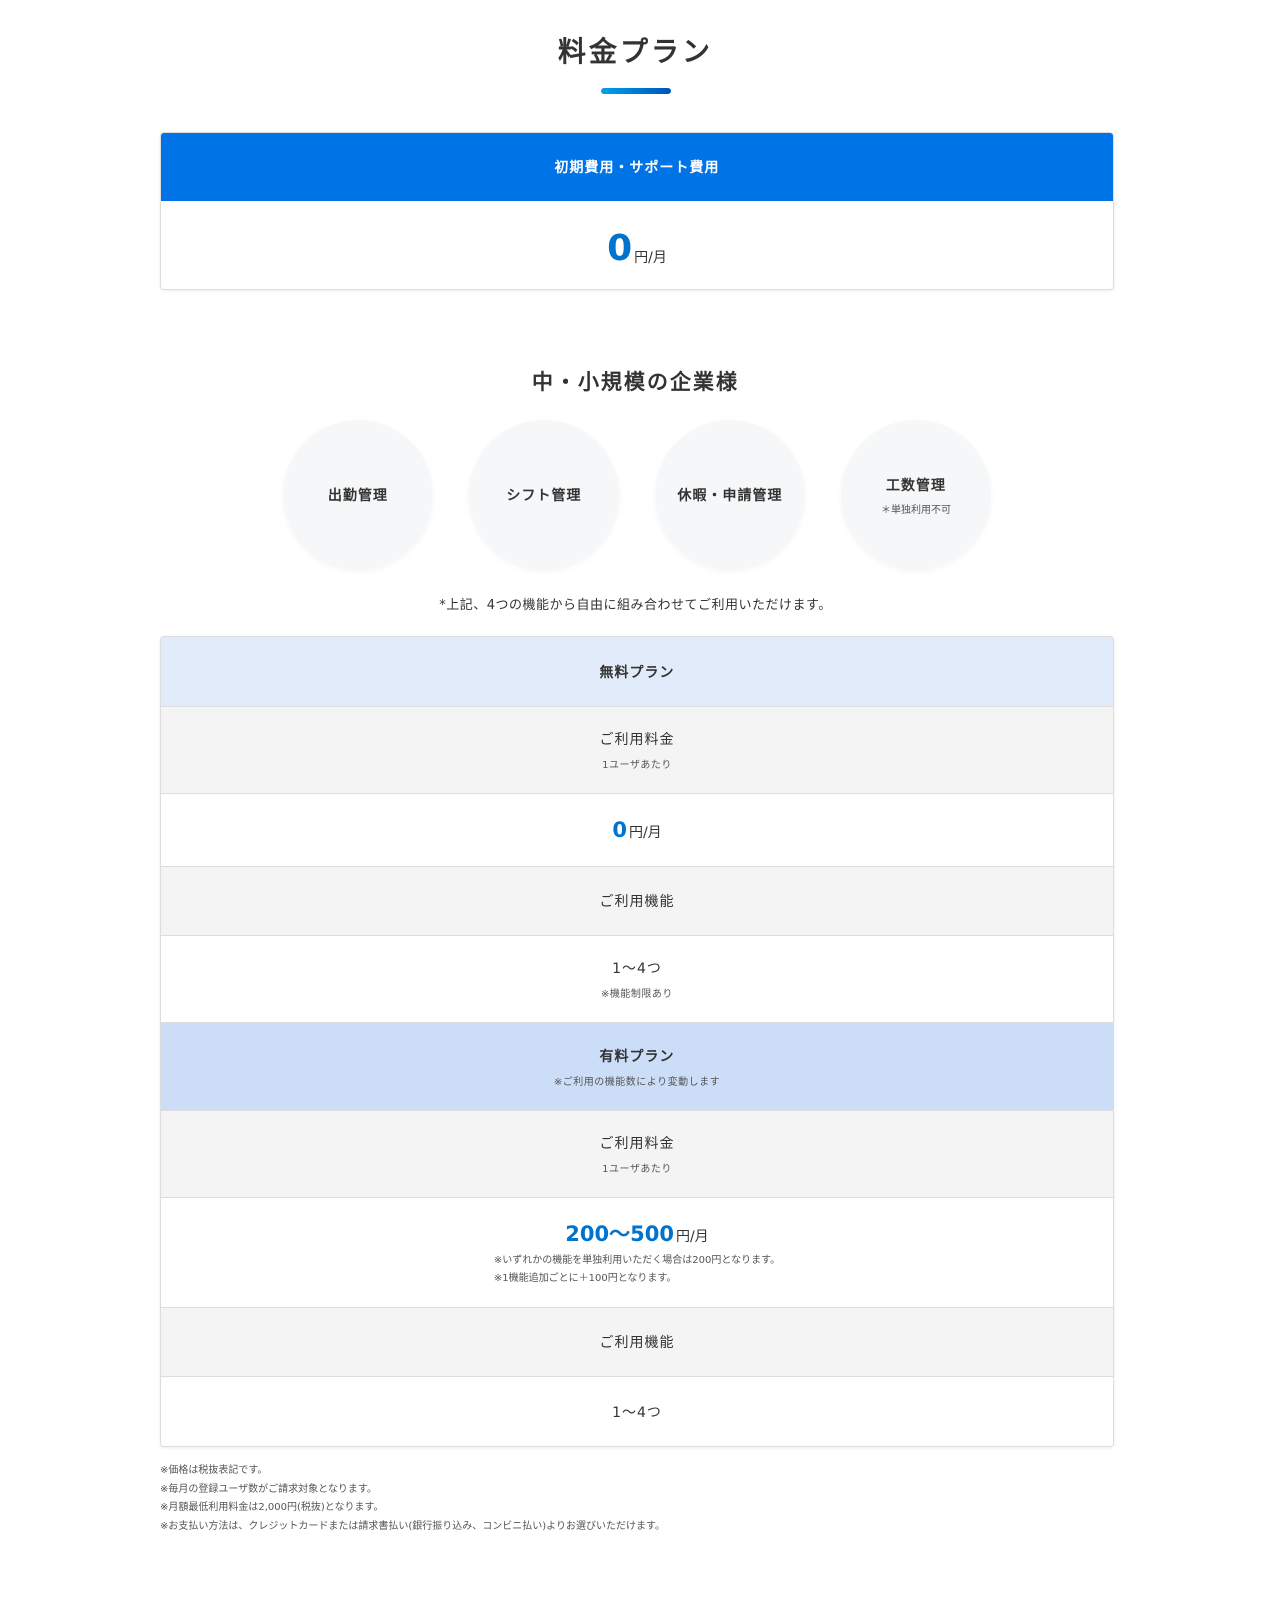 The image size is (1271, 1600). I want to click on paid-feature-value-row: 1〜4つ, so click(637, 1411).